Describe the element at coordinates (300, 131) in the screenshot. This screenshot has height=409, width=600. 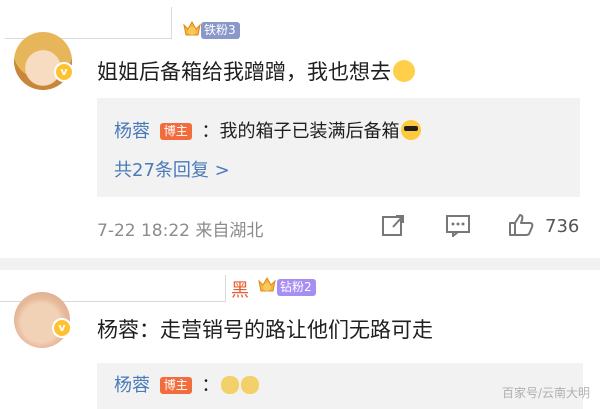
I see `reply-text: ：我的箱子已装满后备箱` at that location.